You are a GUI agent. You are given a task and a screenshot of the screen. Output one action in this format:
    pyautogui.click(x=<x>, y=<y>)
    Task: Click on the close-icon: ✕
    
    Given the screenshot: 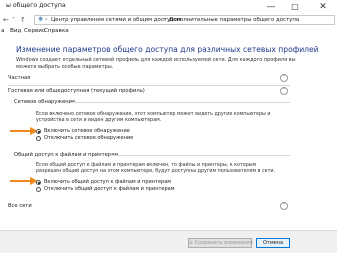 What is the action you would take?
    pyautogui.click(x=323, y=7)
    